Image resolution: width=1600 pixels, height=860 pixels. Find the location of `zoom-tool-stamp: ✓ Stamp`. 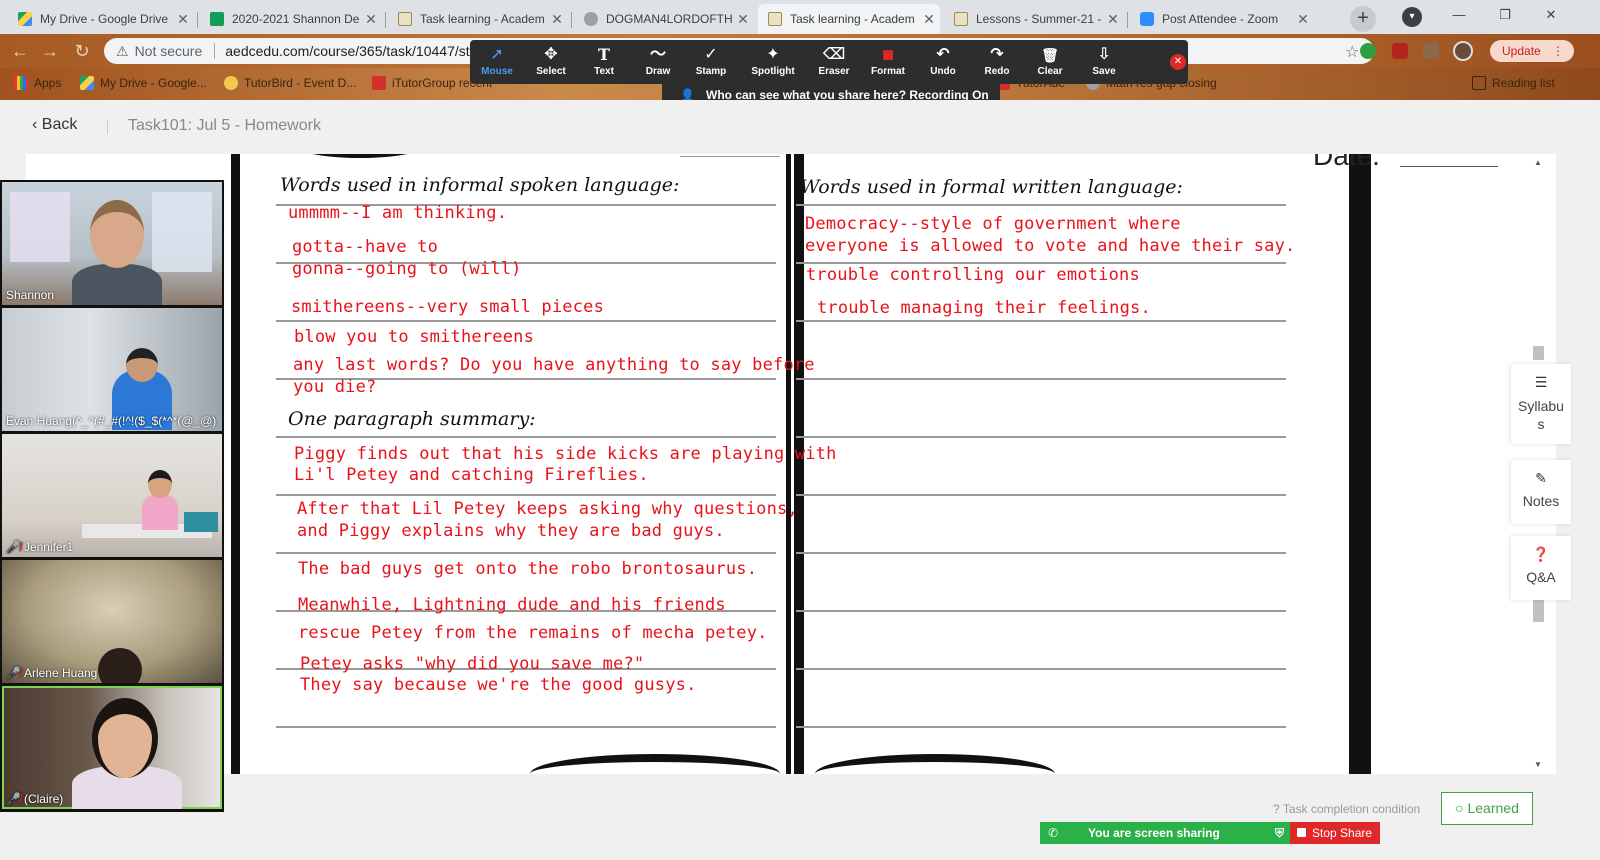

zoom-tool-stamp: ✓ Stamp is located at coordinates (711, 60).